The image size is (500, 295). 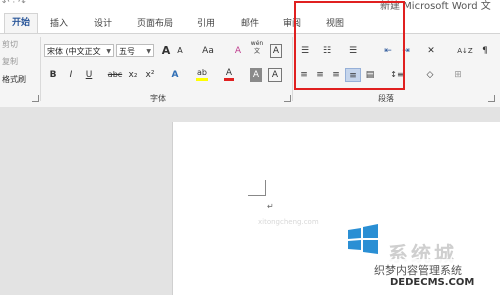 I want to click on highlight-color-button: ab, so click(x=202, y=73).